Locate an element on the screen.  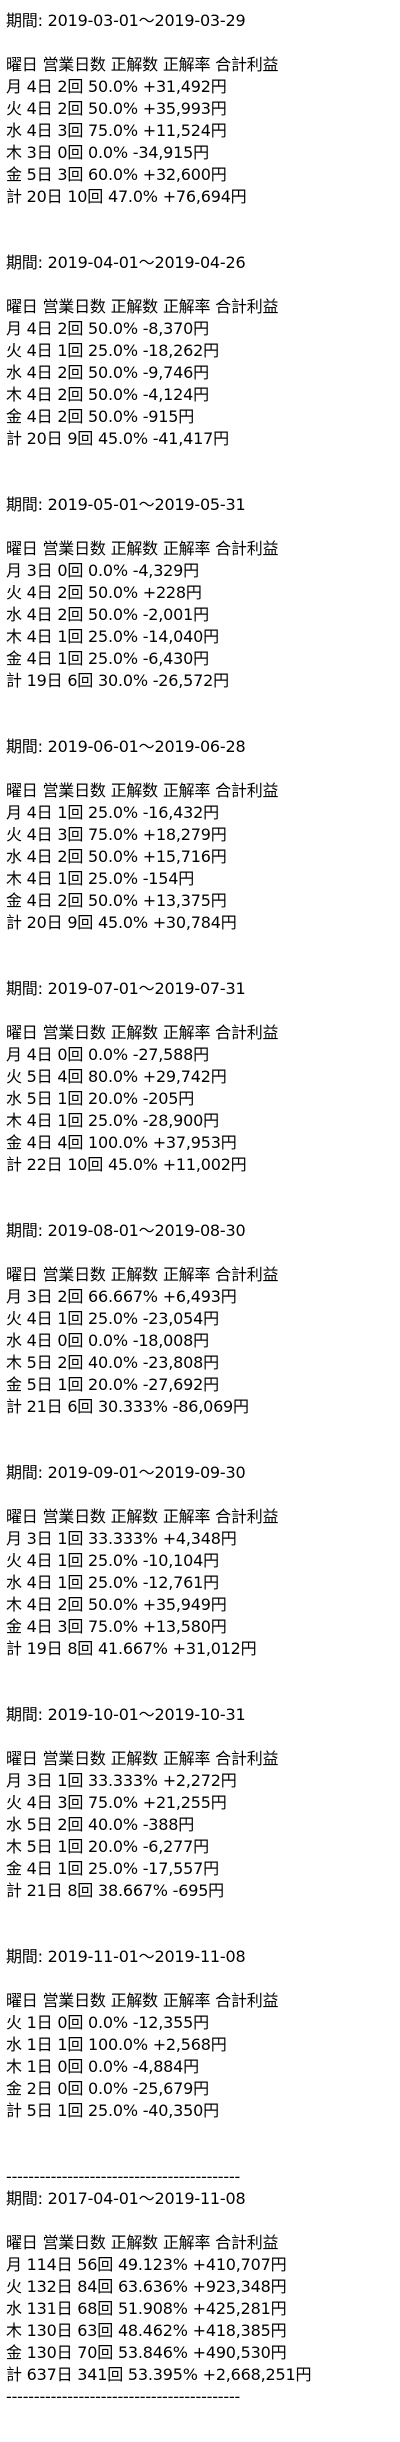
weekday-row: 月 4日 2回 50.0% +31,492円 is located at coordinates (116, 86).